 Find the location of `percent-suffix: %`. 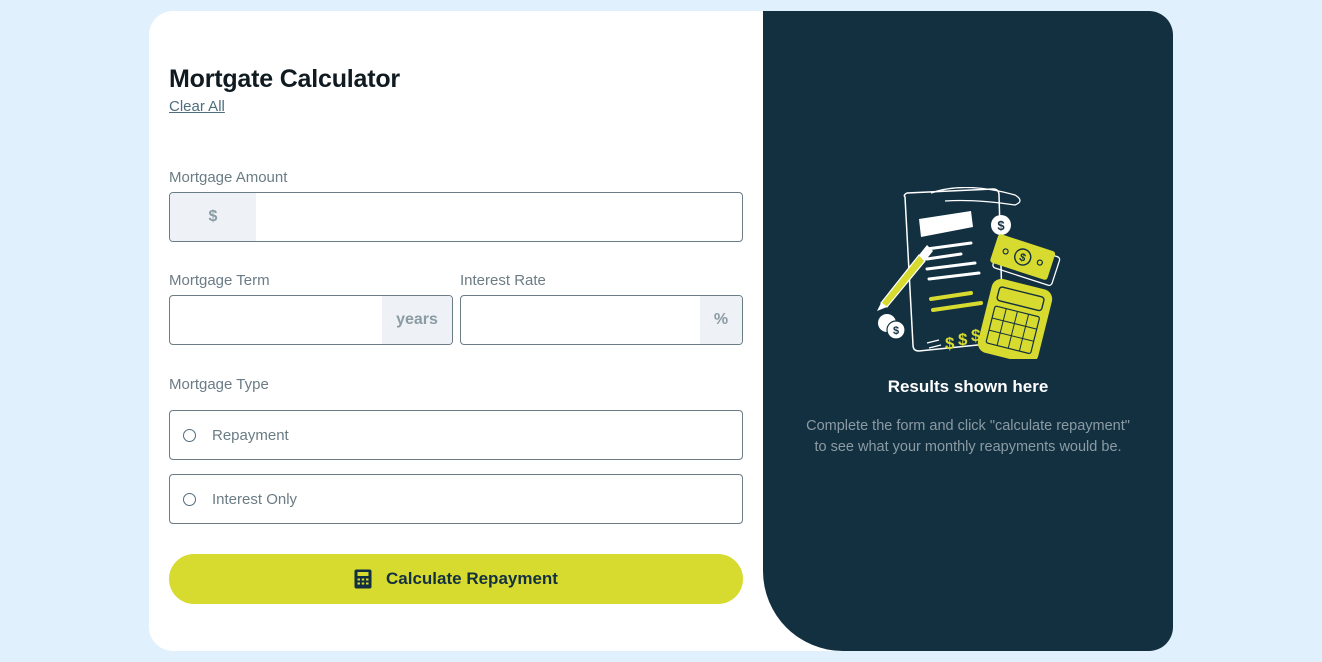

percent-suffix: % is located at coordinates (721, 320).